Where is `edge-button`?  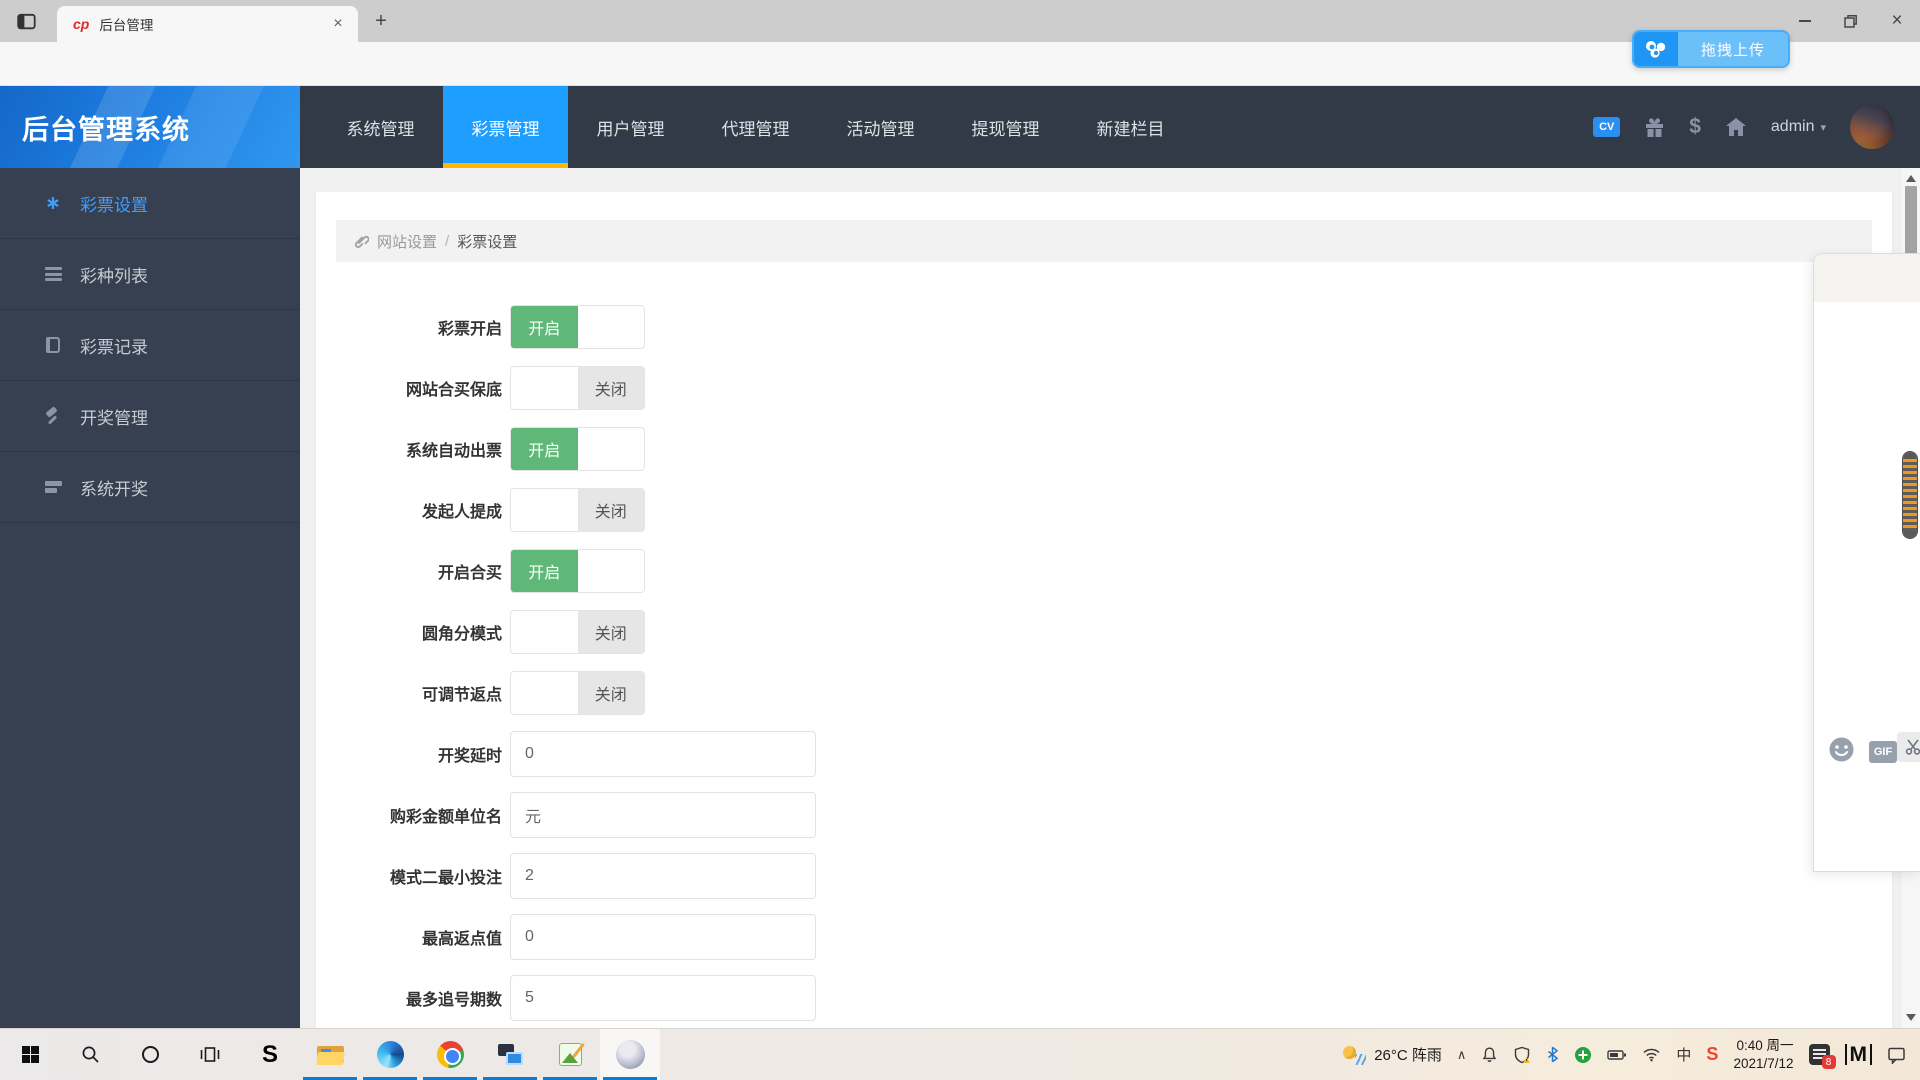 edge-button is located at coordinates (390, 1054).